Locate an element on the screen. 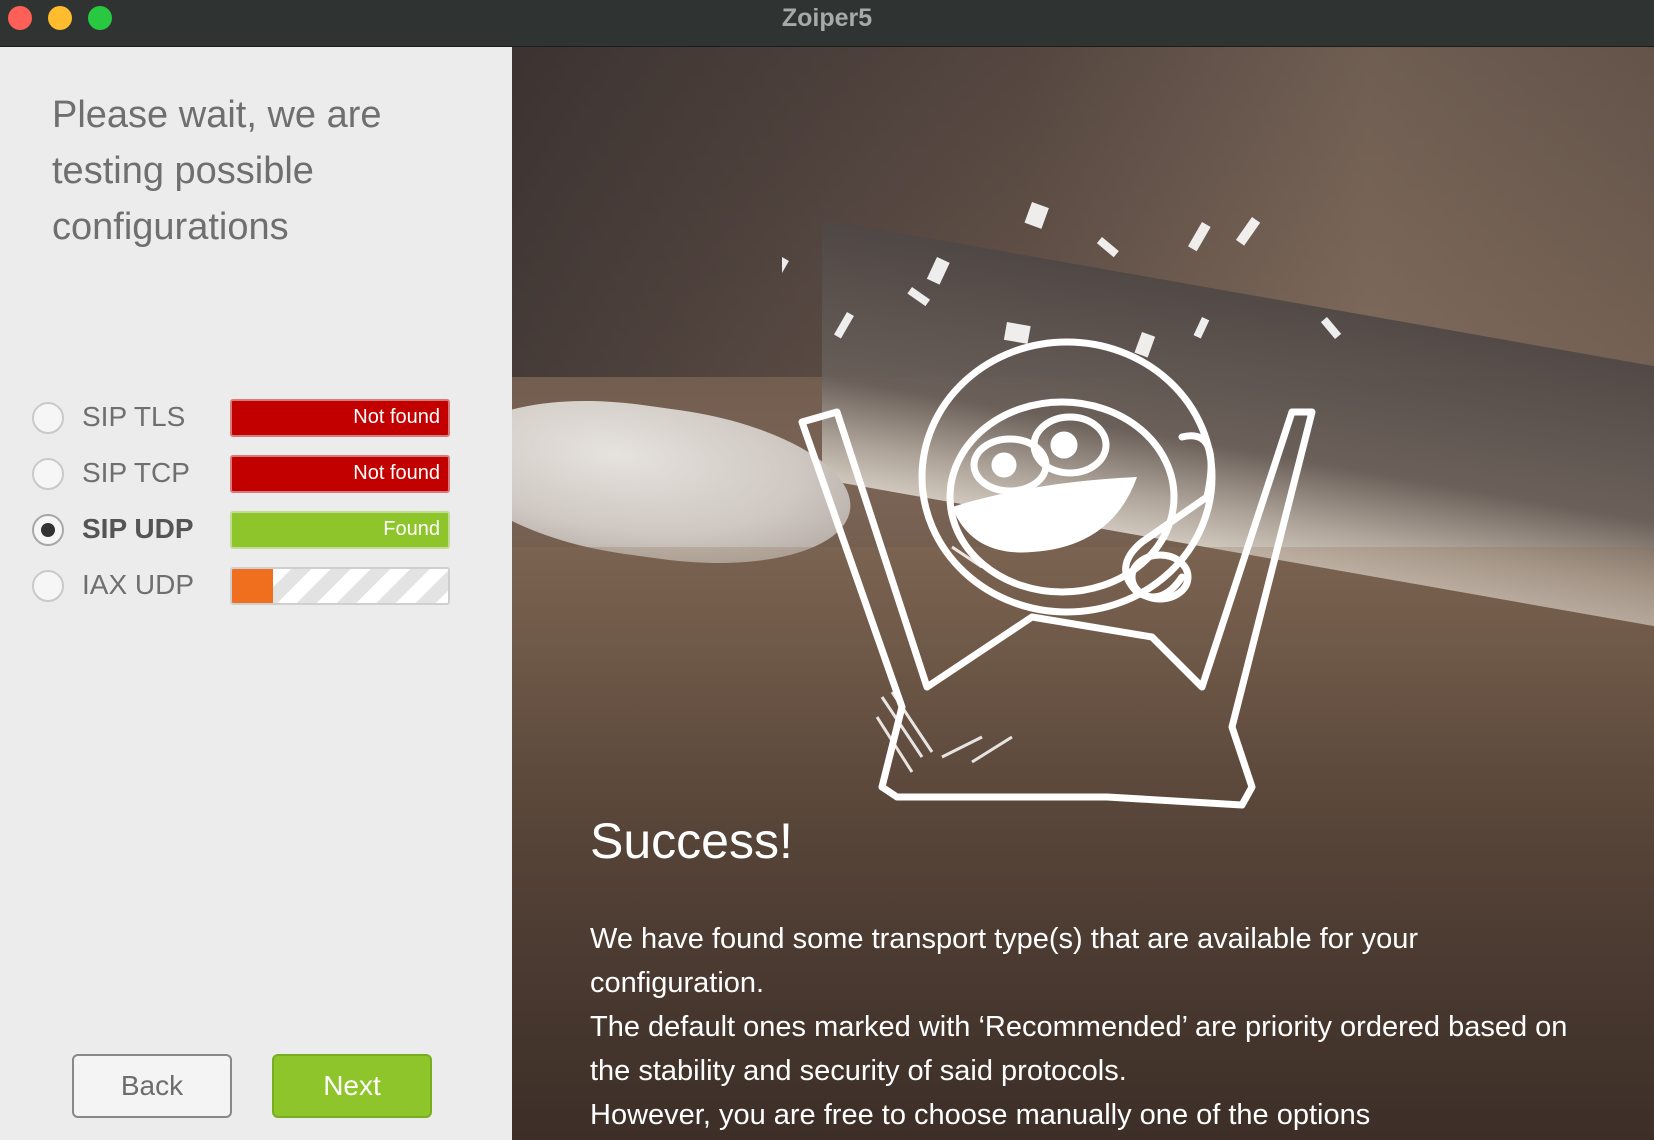 This screenshot has width=1654, height=1140. back-button: Back is located at coordinates (152, 1086).